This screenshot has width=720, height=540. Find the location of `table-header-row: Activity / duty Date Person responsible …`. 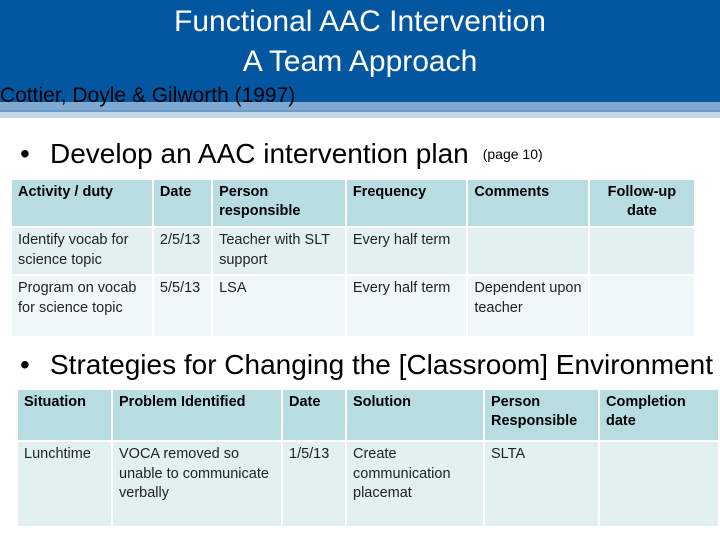

table-header-row: Activity / duty Date Person responsible … is located at coordinates (353, 203).